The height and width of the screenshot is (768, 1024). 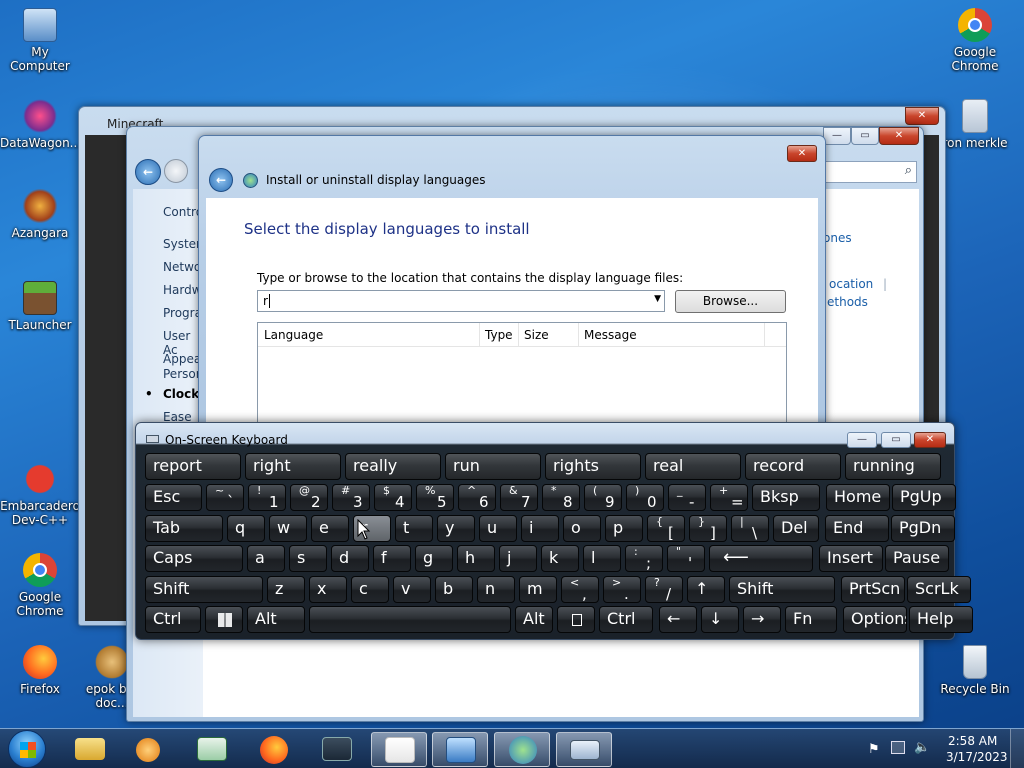 What do you see at coordinates (975, 40) in the screenshot?
I see `desktop-icon-chrome-right: Google Chrome` at bounding box center [975, 40].